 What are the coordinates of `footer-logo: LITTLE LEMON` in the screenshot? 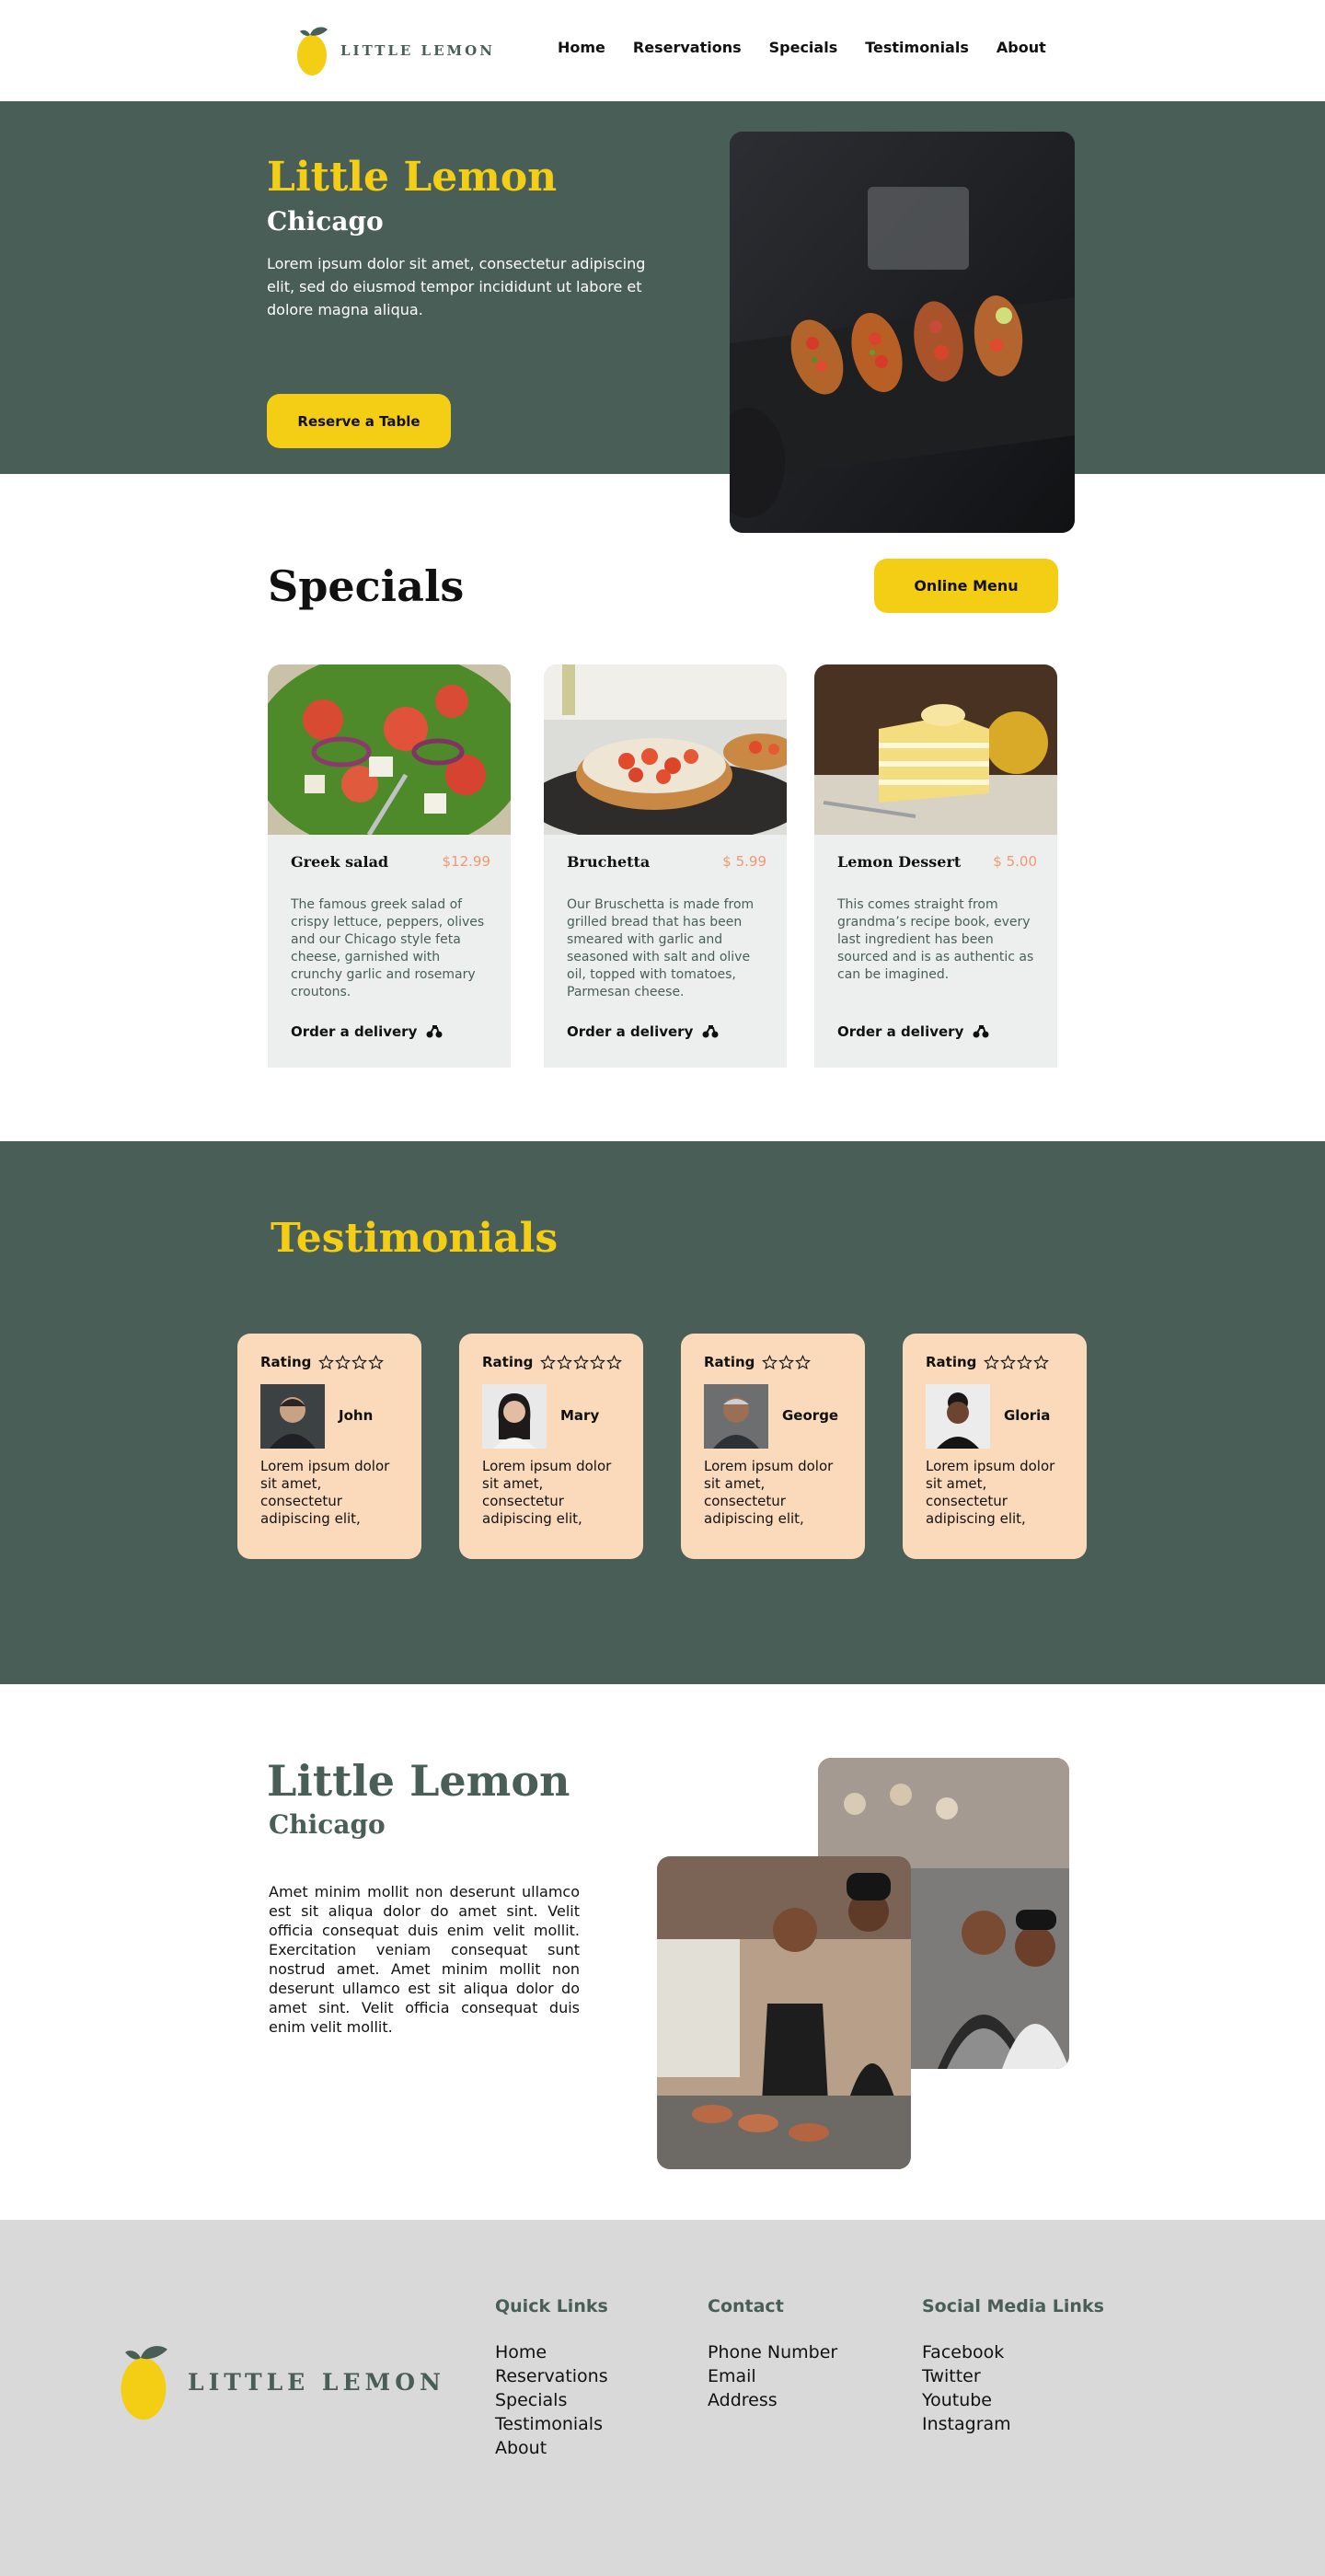 It's located at (282, 2381).